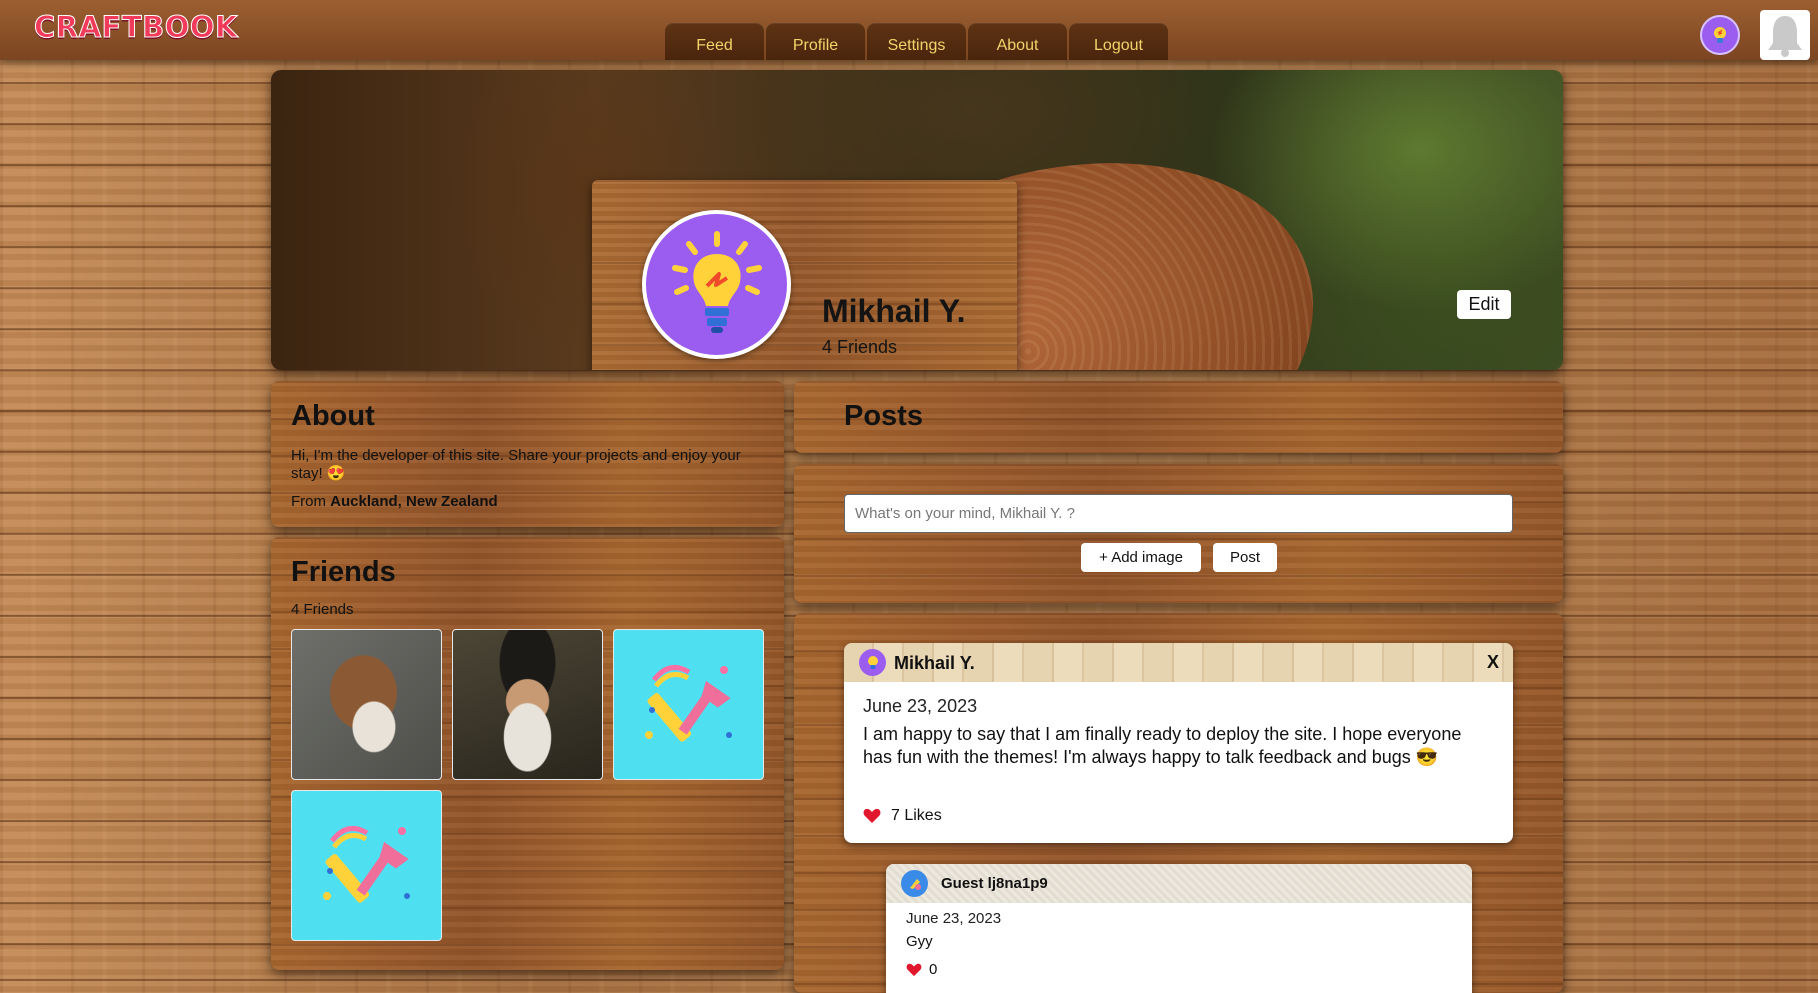 The image size is (1818, 993). Describe the element at coordinates (1141, 557) in the screenshot. I see `add-image-button: + Add image` at that location.